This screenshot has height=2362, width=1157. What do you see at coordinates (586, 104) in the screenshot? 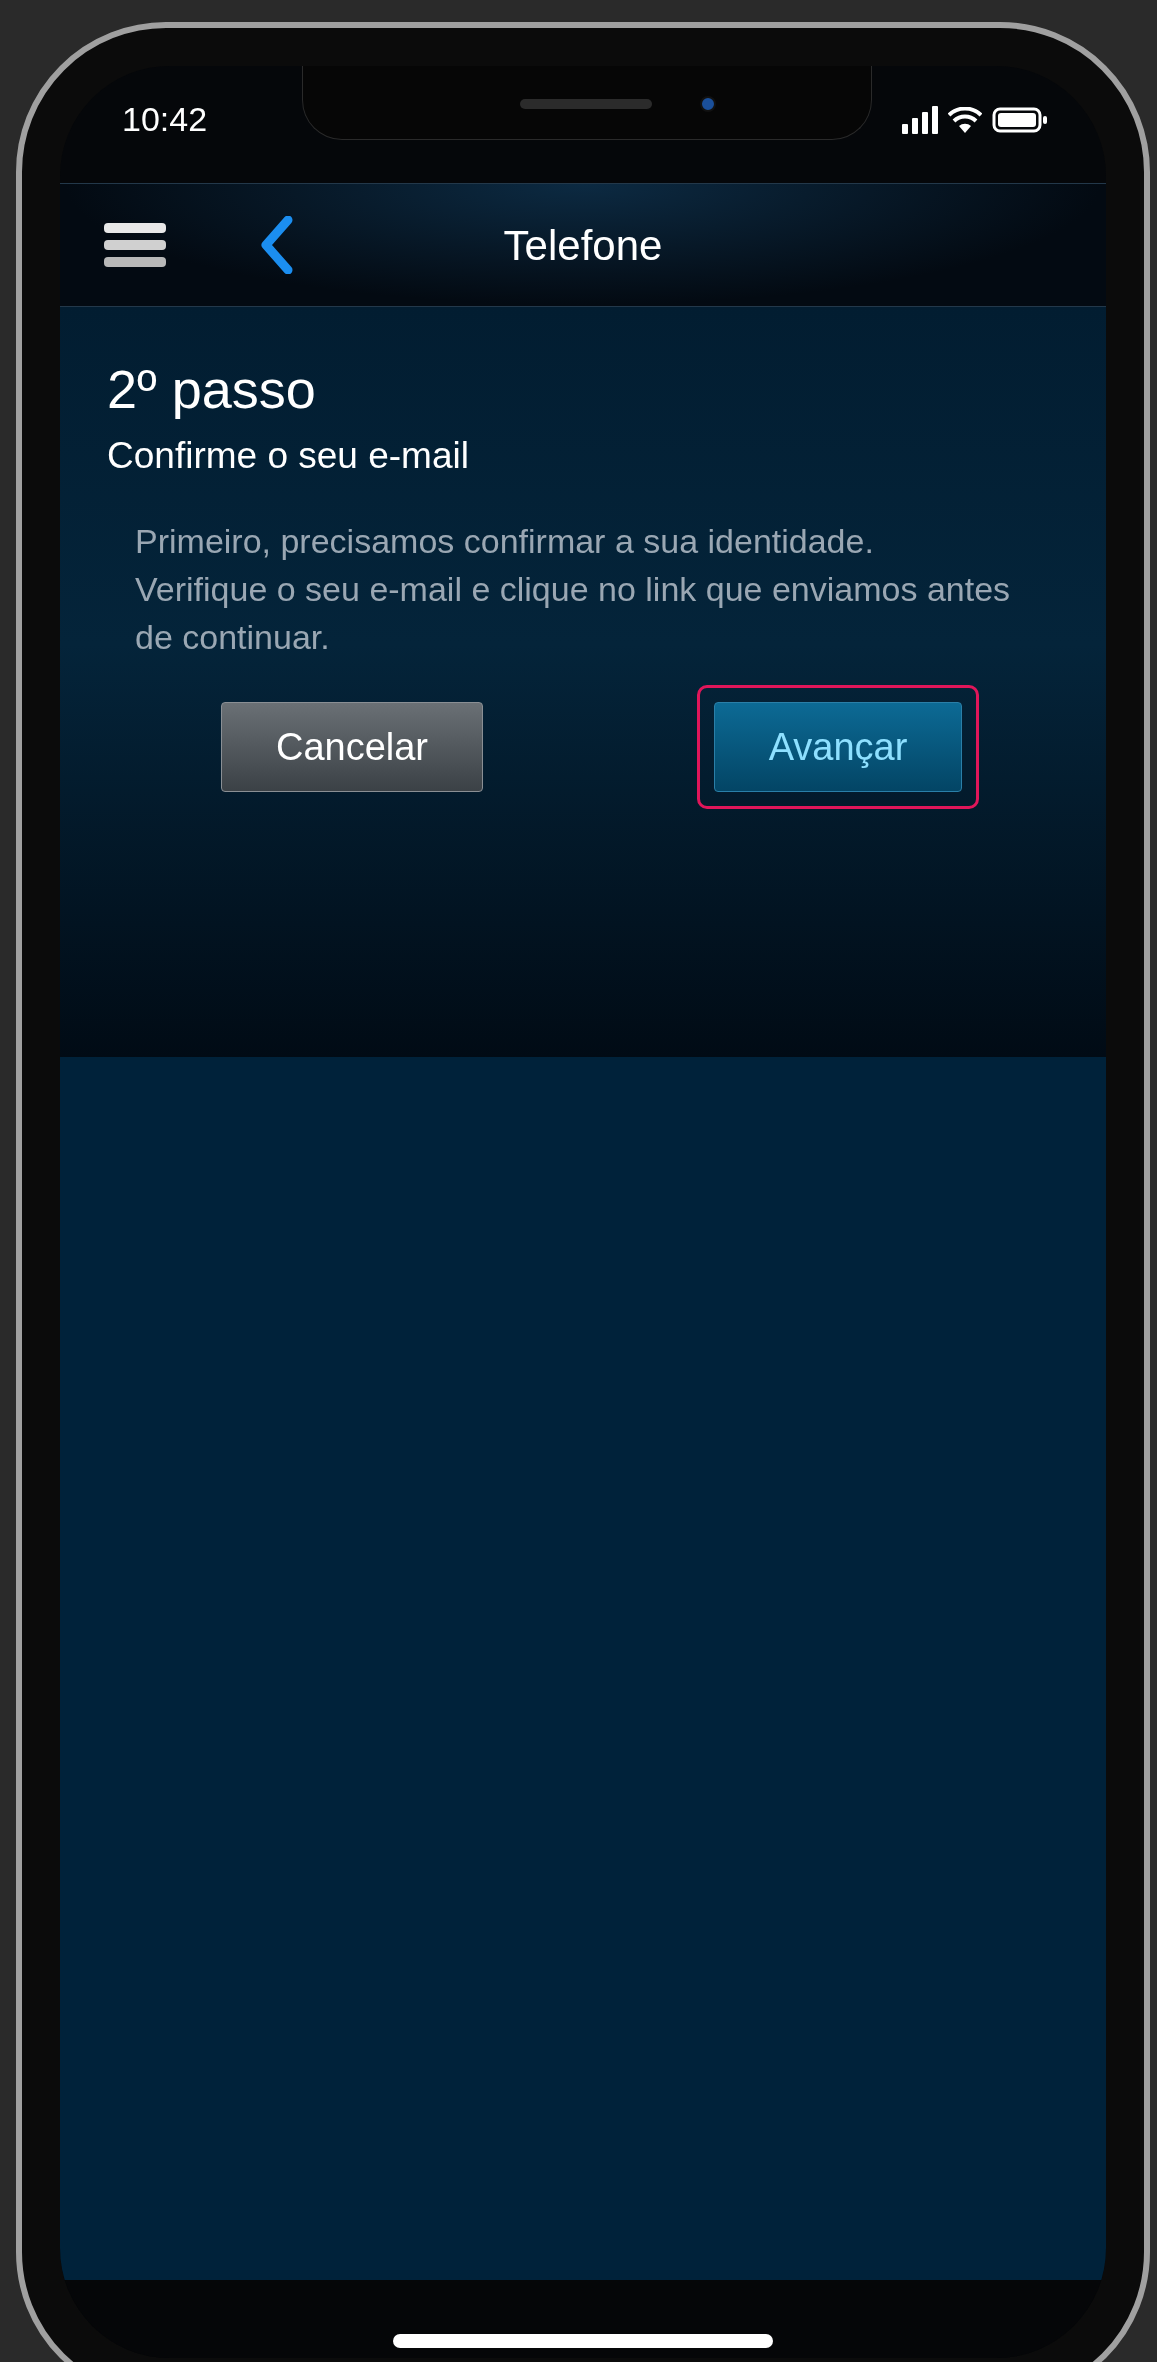
I see `speaker-icon` at bounding box center [586, 104].